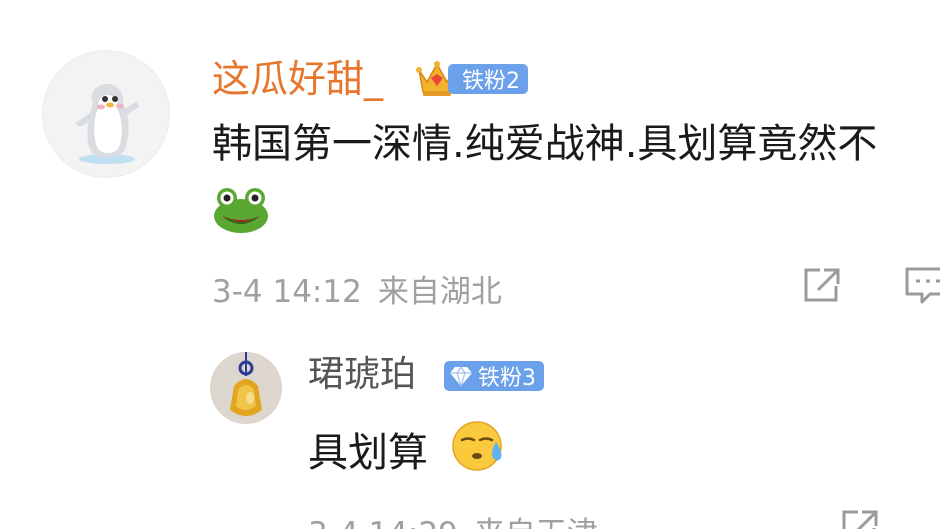  I want to click on fan-badge: 铁粉2, so click(488, 79).